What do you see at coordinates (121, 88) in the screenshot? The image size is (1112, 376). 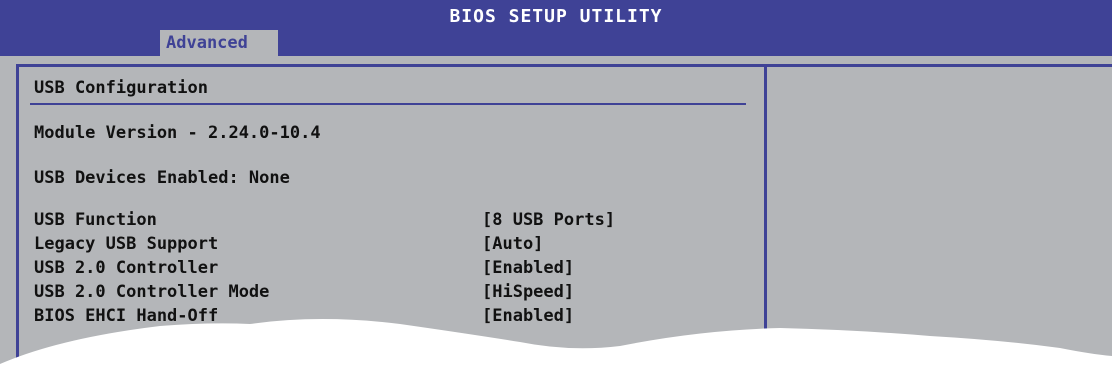 I see `section-title: USB Configuration` at bounding box center [121, 88].